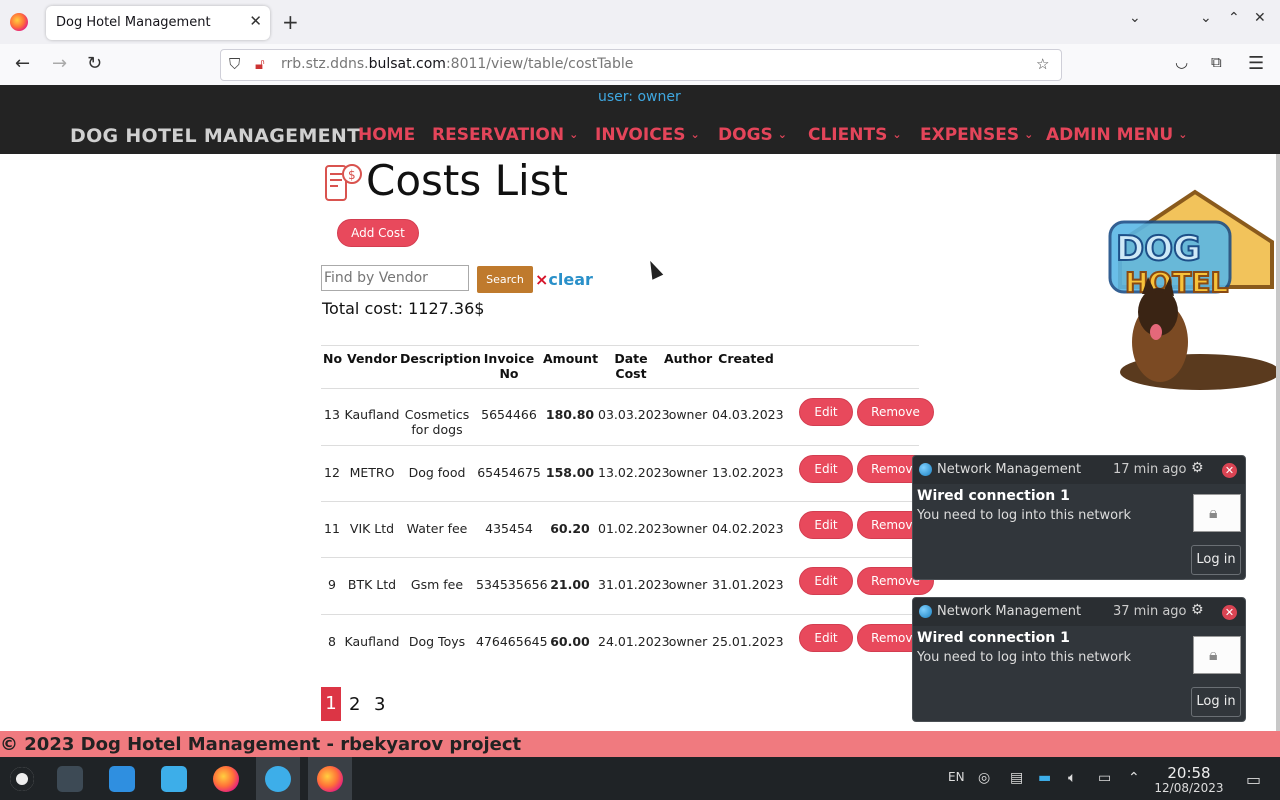 This screenshot has height=800, width=1280. I want to click on close-window-icon: ✕, so click(1260, 18).